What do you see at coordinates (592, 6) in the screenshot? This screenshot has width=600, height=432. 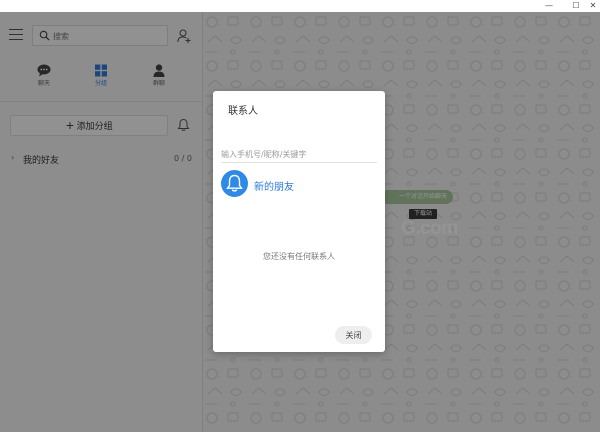 I see `close-window-button: ✕` at bounding box center [592, 6].